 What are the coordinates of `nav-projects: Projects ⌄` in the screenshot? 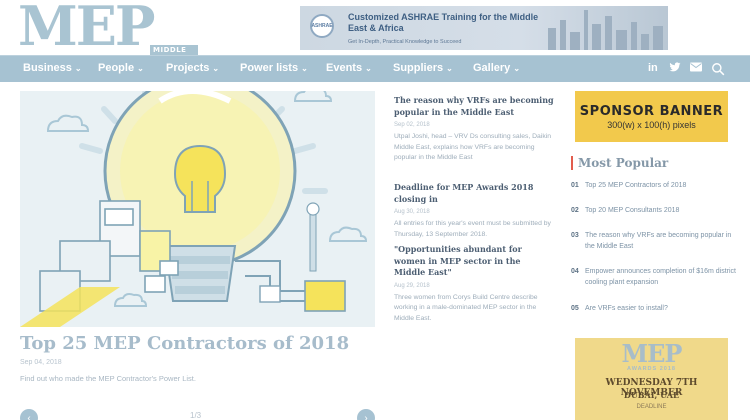 It's located at (192, 68).